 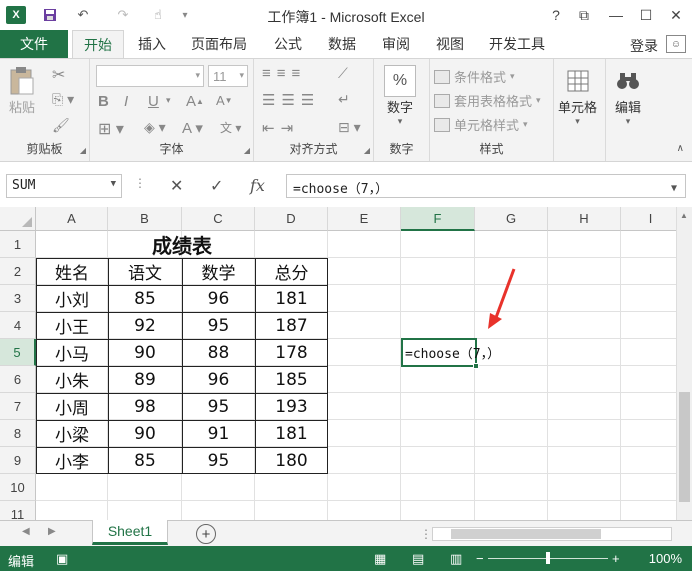 I want to click on column-header-g: G, so click(x=511, y=219).